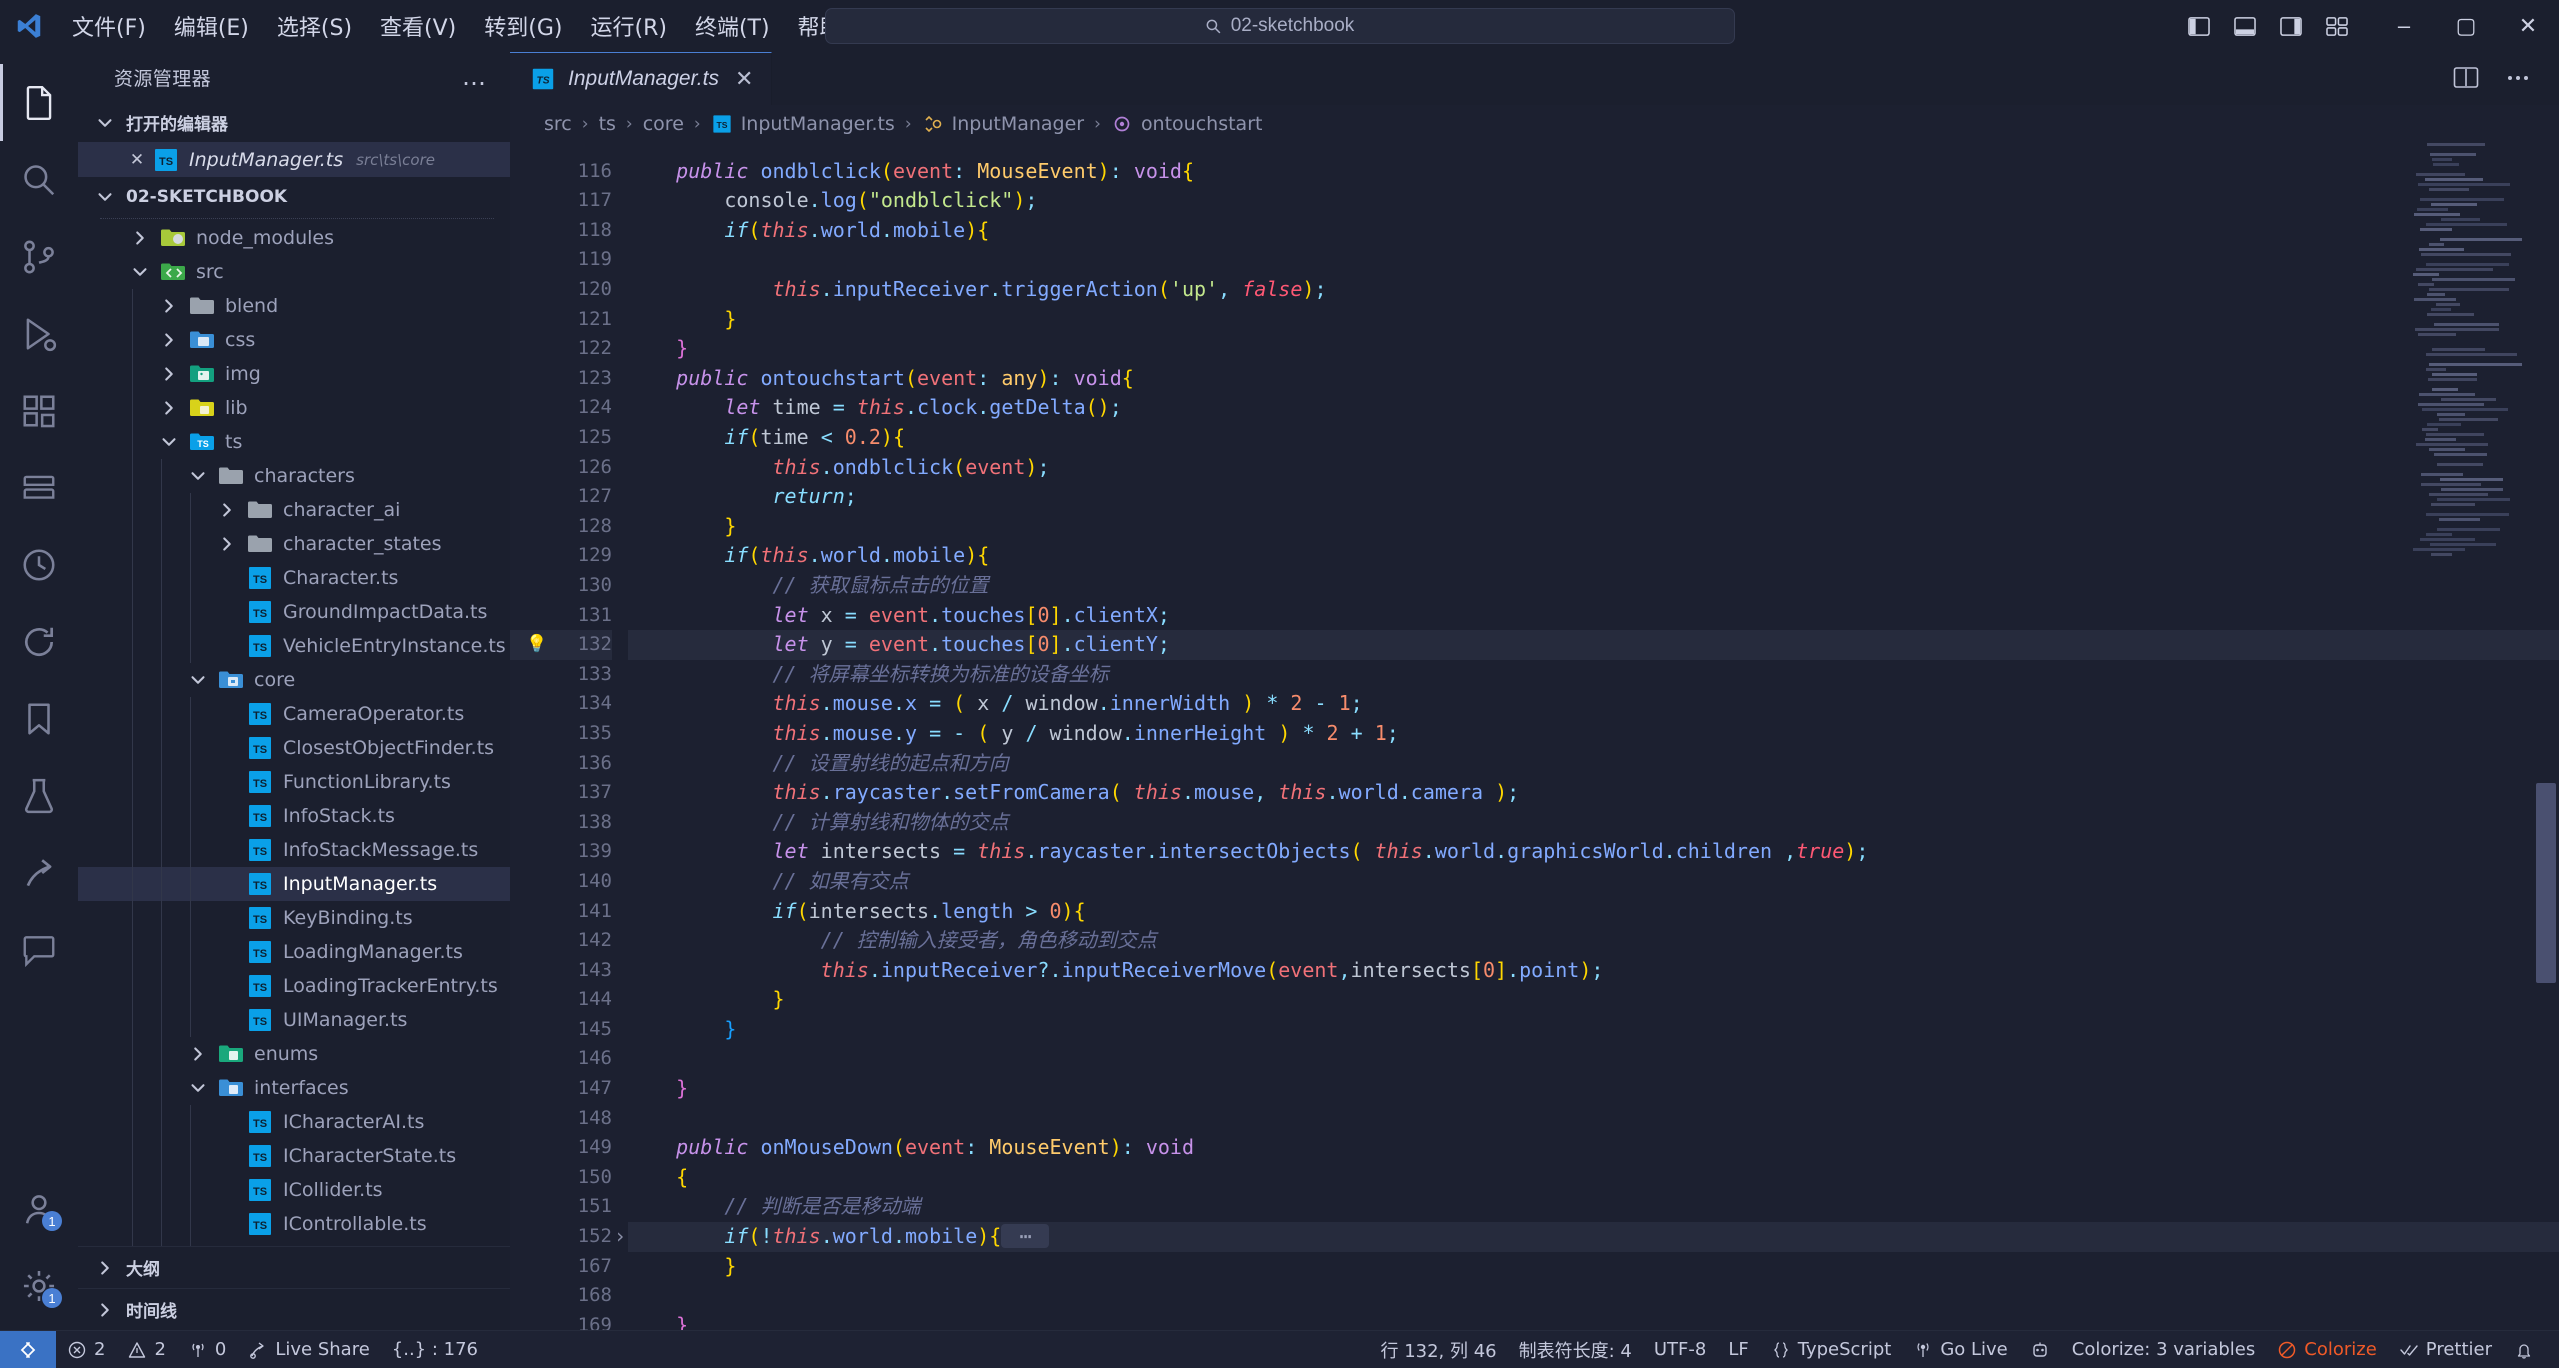 The image size is (2559, 1368). I want to click on activity-remote-explorer, so click(39, 487).